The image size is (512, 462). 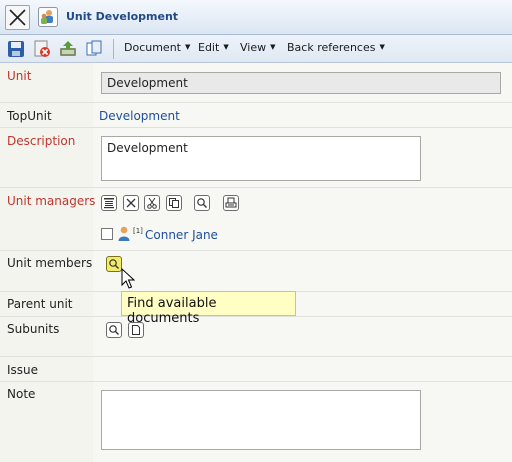 I want to click on search-subunits-button, so click(x=114, y=330).